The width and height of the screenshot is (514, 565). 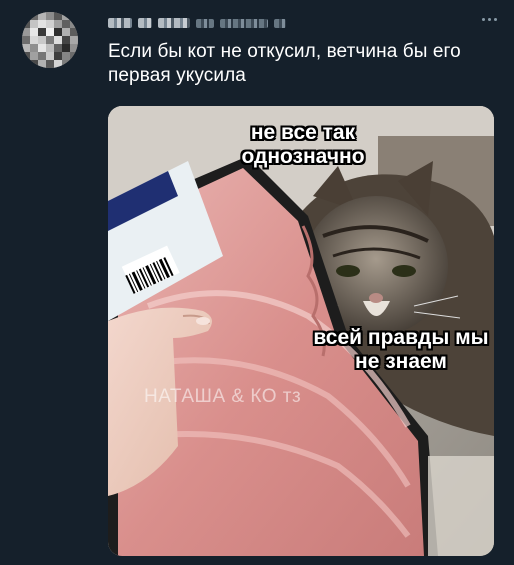 I want to click on meme-caption-top: не все так однозначно, so click(x=303, y=144).